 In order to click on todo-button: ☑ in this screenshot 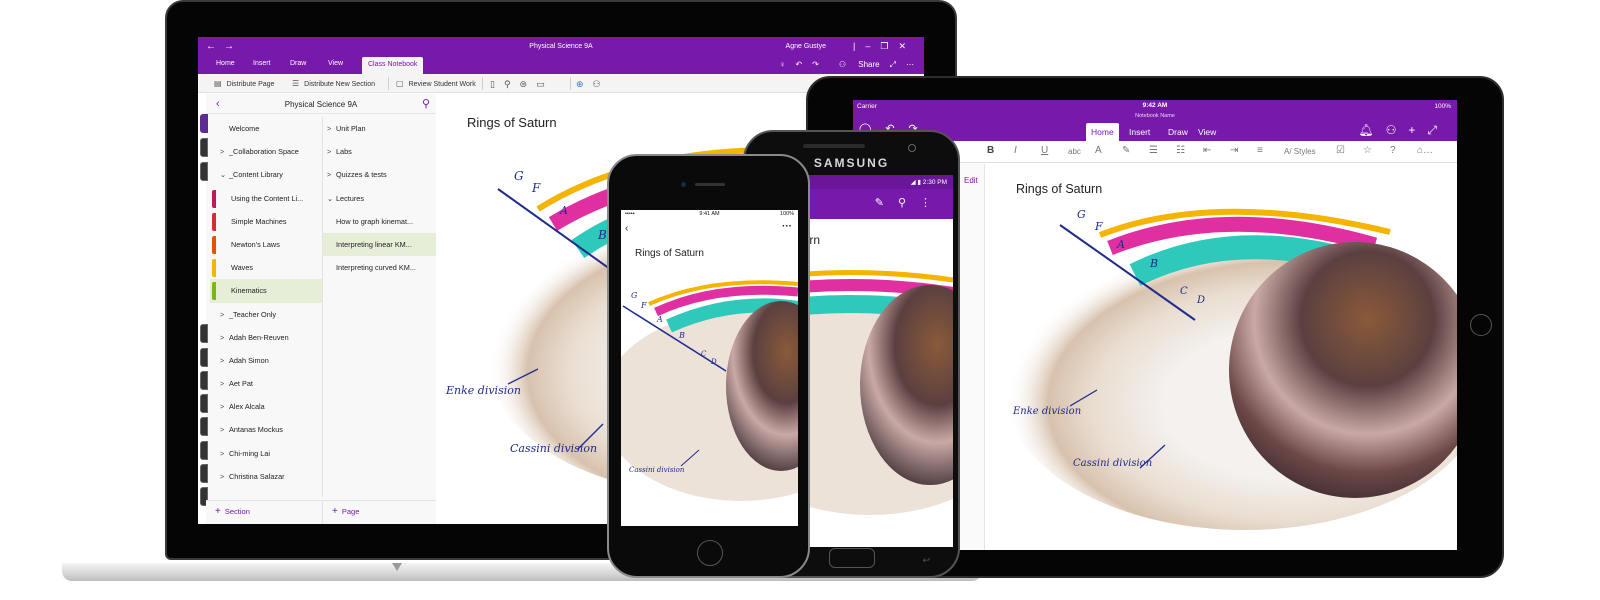, I will do `click(1340, 150)`.